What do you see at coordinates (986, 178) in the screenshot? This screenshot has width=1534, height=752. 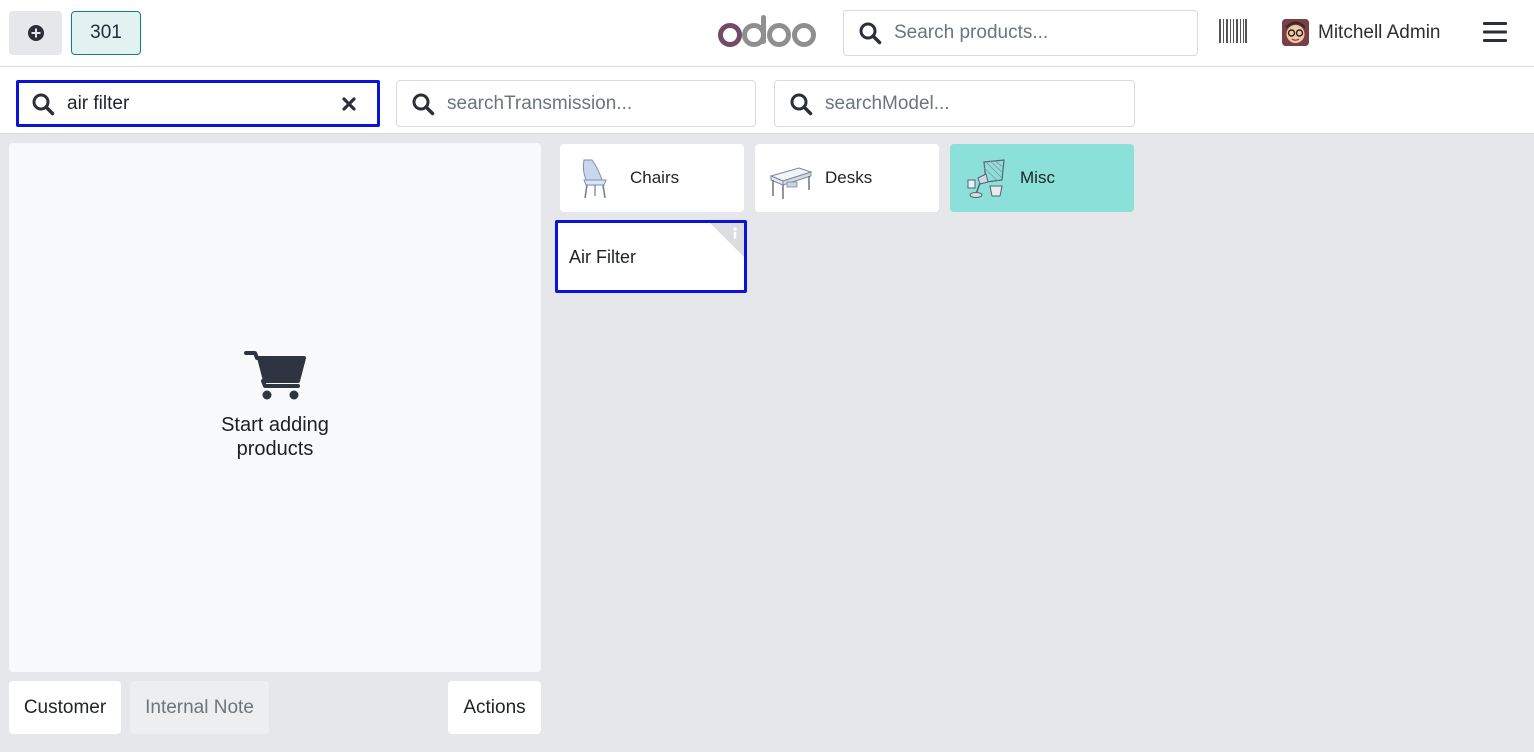 I see `misc-icon` at bounding box center [986, 178].